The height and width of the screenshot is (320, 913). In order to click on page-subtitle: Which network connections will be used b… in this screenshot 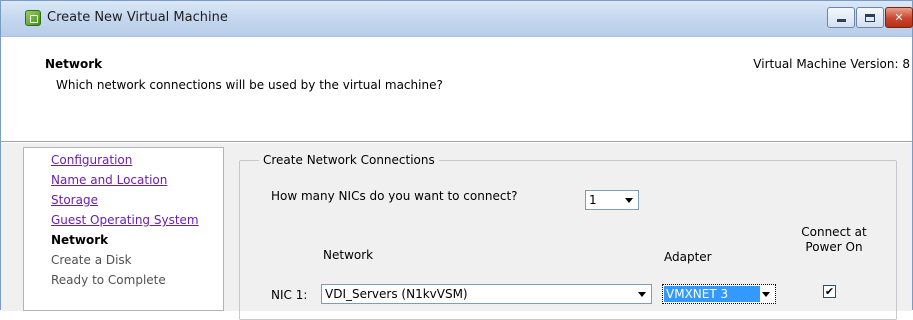, I will do `click(249, 85)`.